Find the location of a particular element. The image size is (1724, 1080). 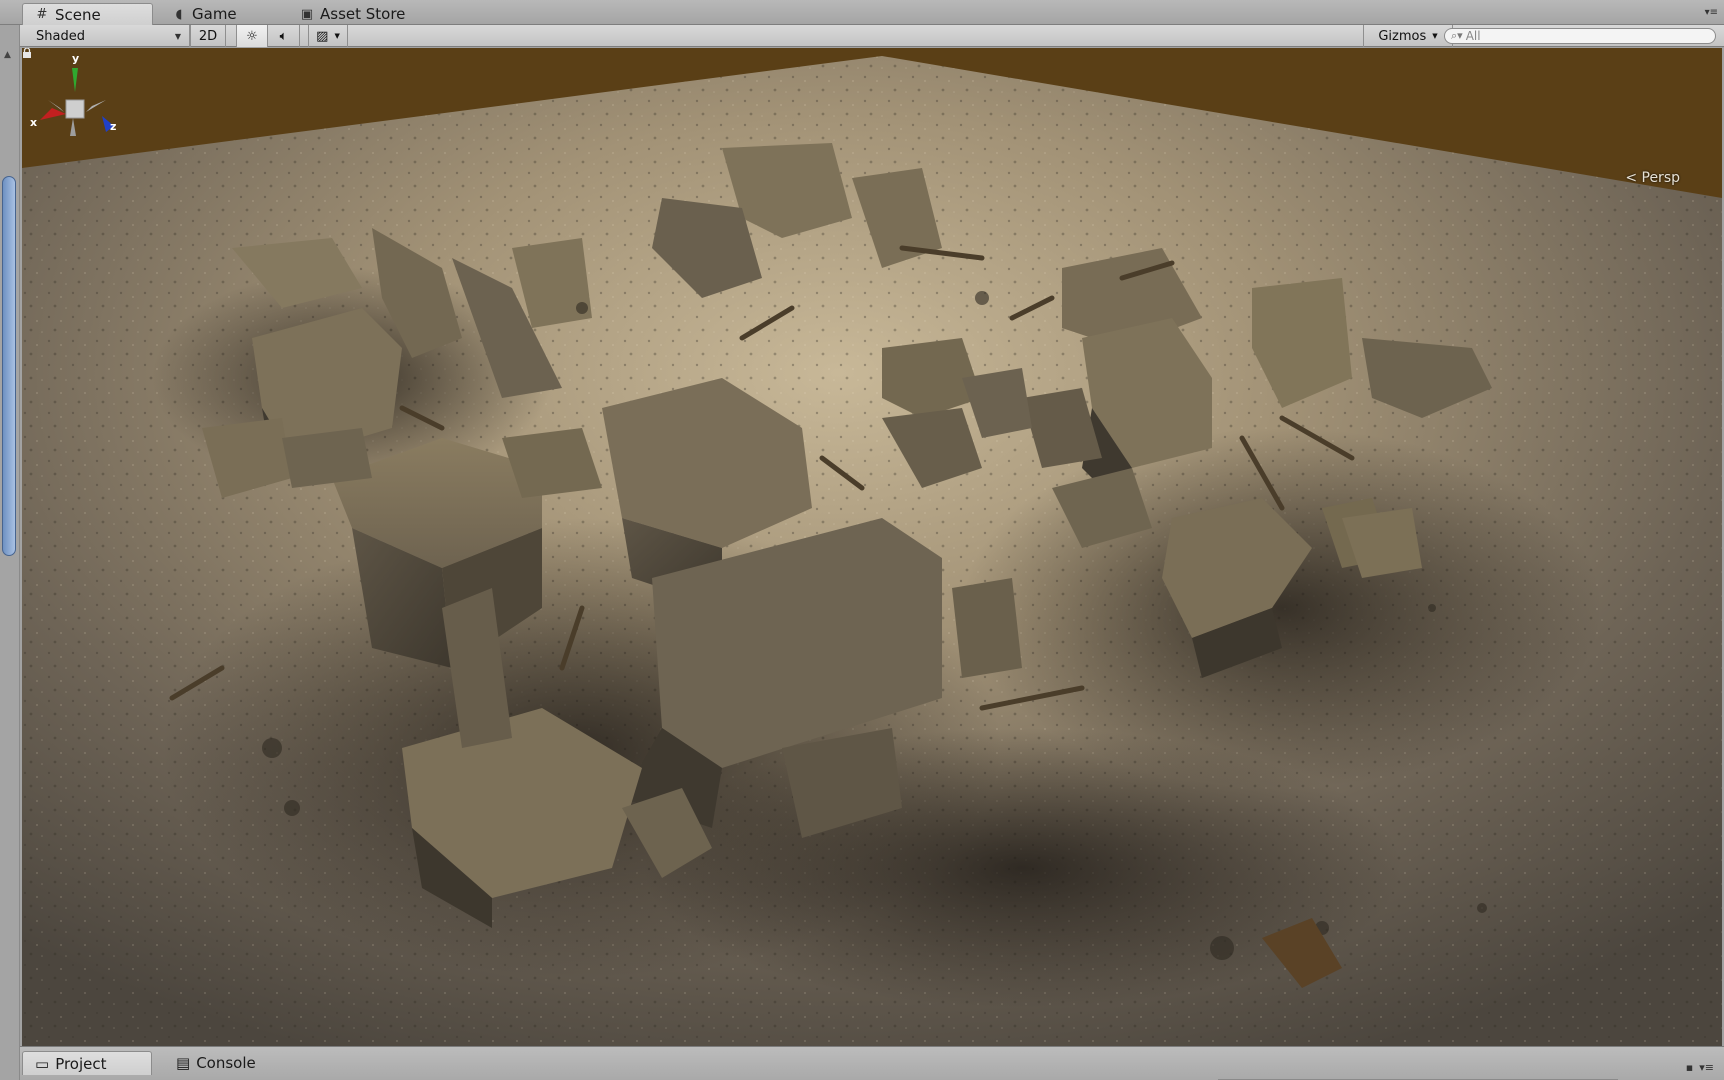

sun-icon: ☼ is located at coordinates (252, 36).